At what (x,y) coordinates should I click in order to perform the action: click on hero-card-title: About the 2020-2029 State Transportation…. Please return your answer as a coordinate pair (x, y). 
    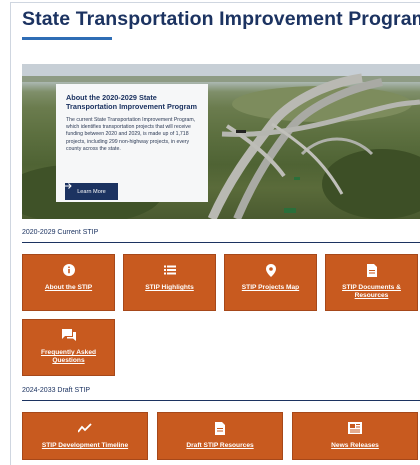
    Looking at the image, I should click on (131, 102).